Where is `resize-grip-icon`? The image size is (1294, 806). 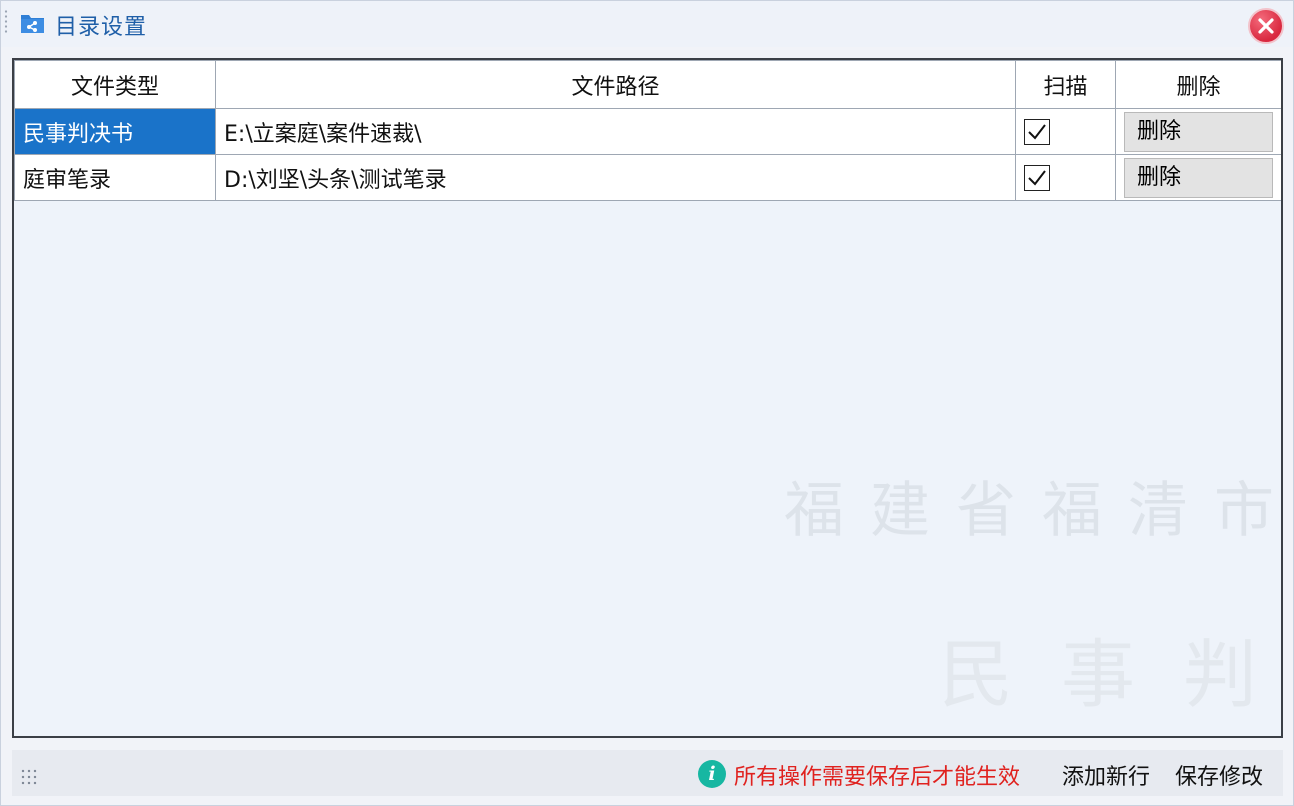 resize-grip-icon is located at coordinates (29, 777).